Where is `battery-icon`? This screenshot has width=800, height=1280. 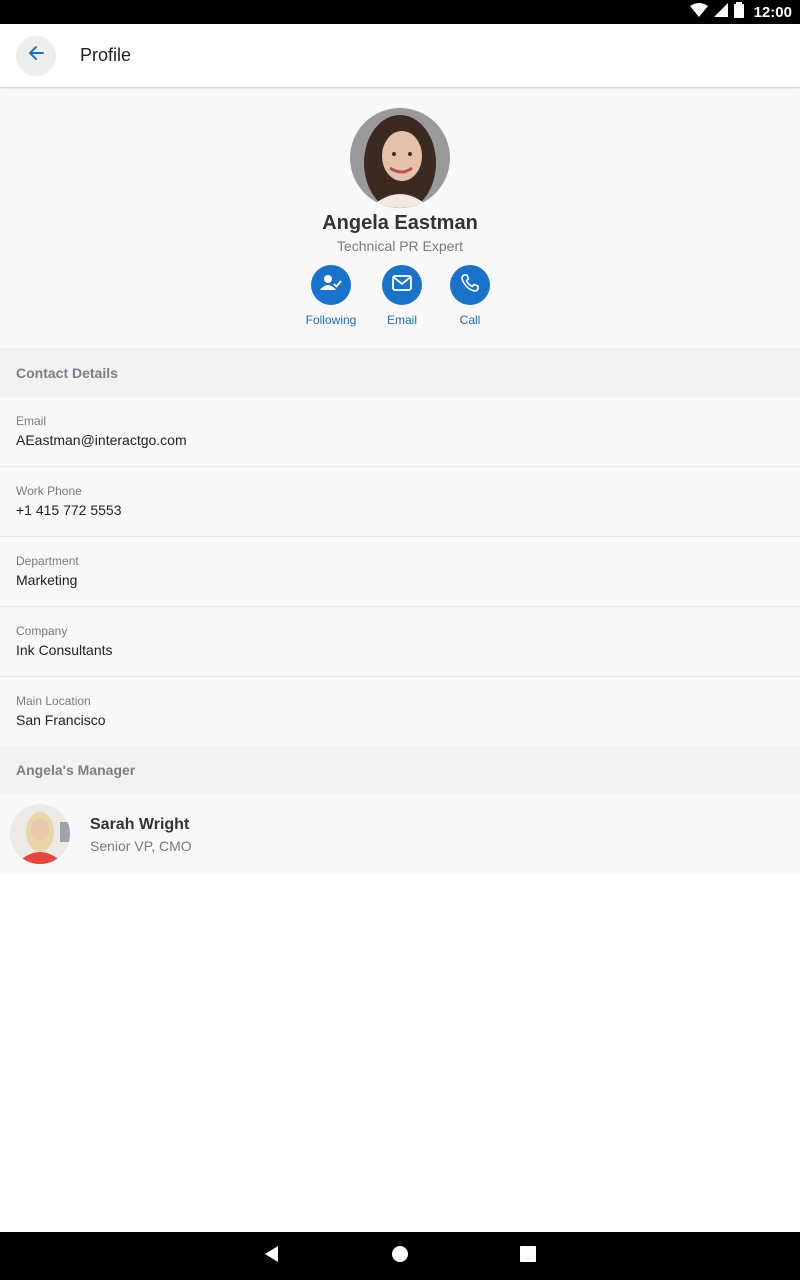 battery-icon is located at coordinates (738, 12).